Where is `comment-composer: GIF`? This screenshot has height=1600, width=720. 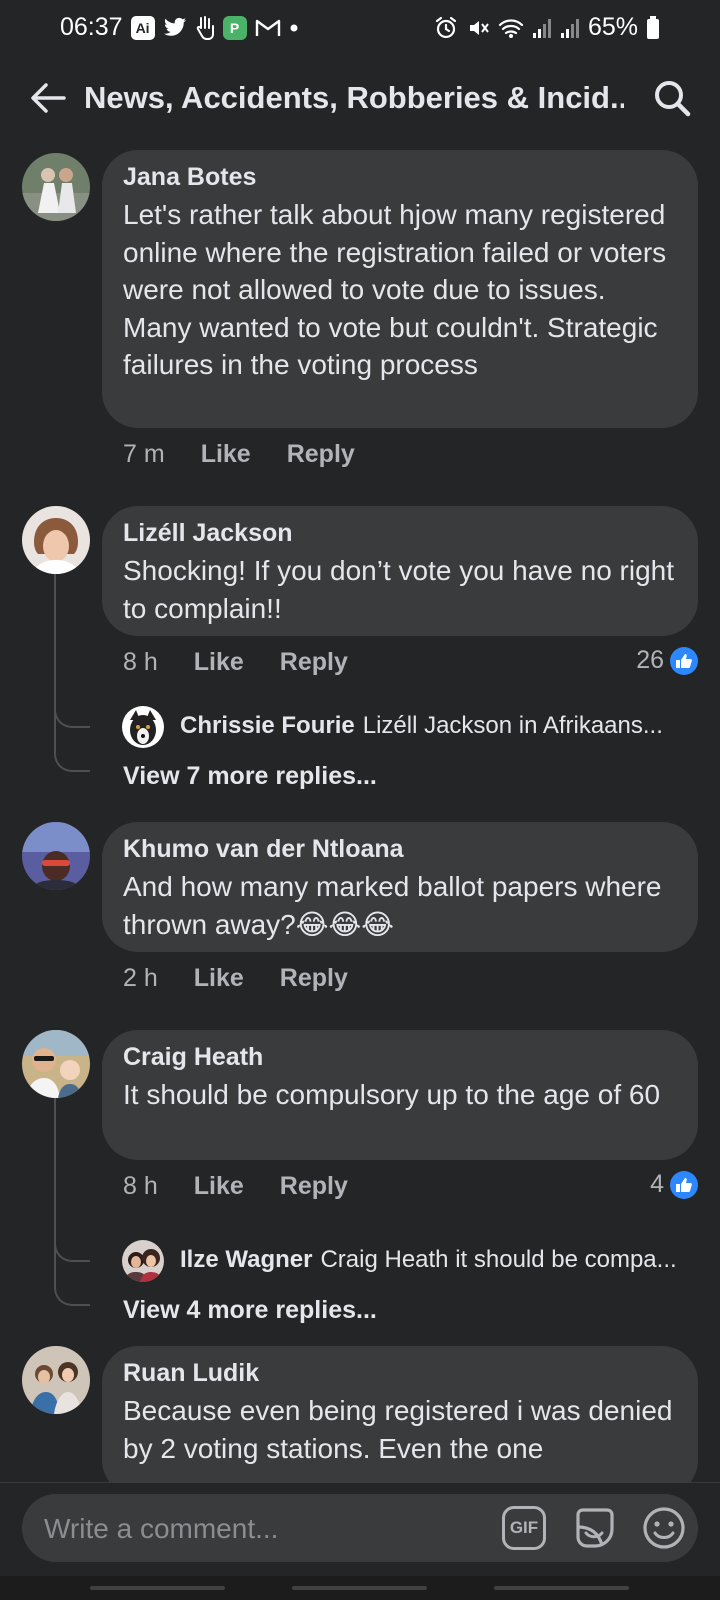 comment-composer: GIF is located at coordinates (360, 1528).